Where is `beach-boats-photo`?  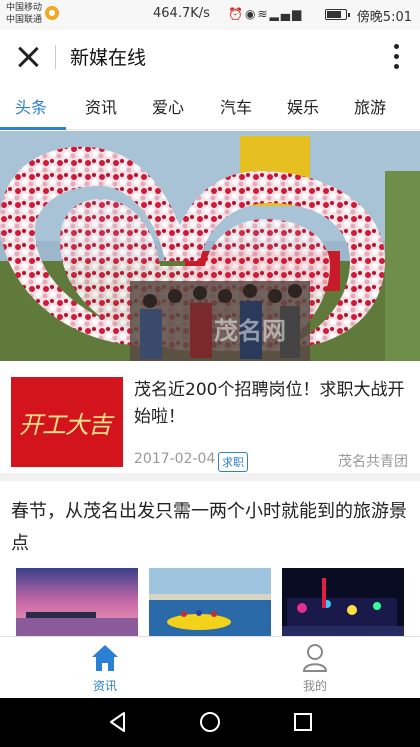 beach-boats-photo is located at coordinates (210, 602).